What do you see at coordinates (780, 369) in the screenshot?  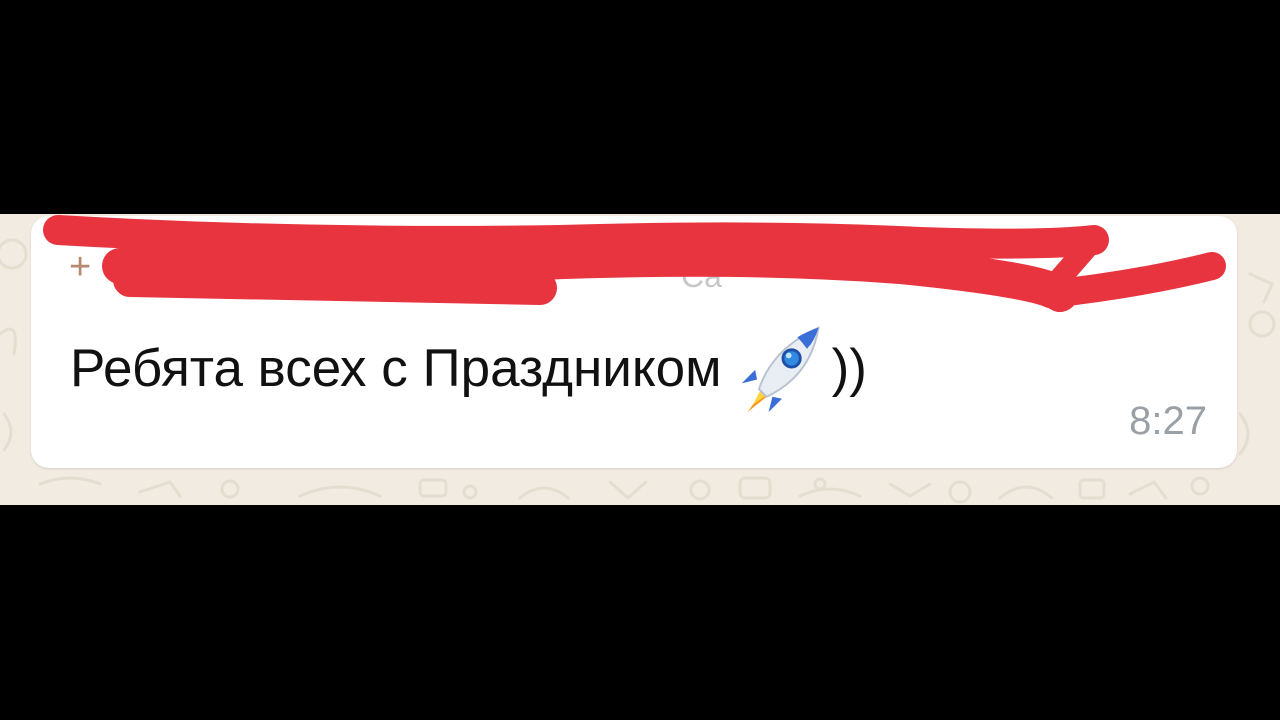 I see `rocket-icon` at bounding box center [780, 369].